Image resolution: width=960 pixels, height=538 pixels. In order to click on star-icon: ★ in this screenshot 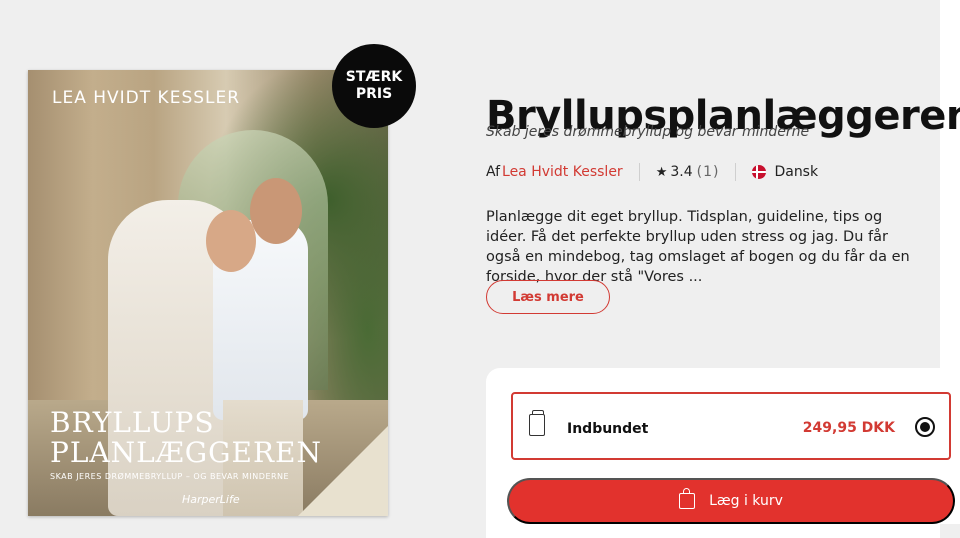, I will do `click(661, 172)`.